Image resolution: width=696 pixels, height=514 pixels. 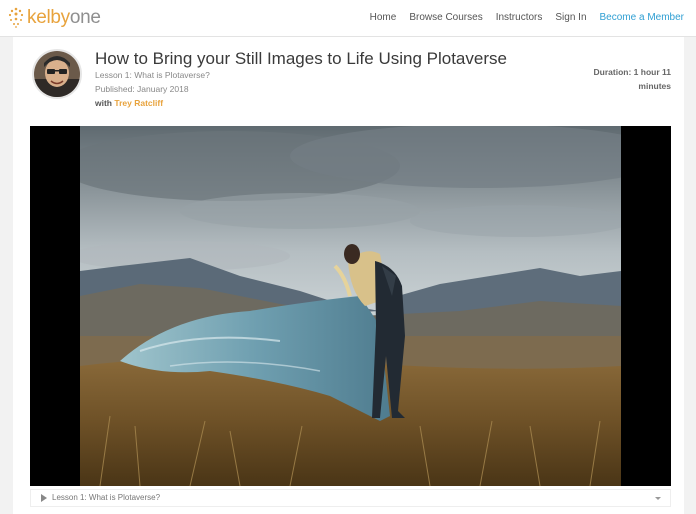 I want to click on play-icon, so click(x=44, y=498).